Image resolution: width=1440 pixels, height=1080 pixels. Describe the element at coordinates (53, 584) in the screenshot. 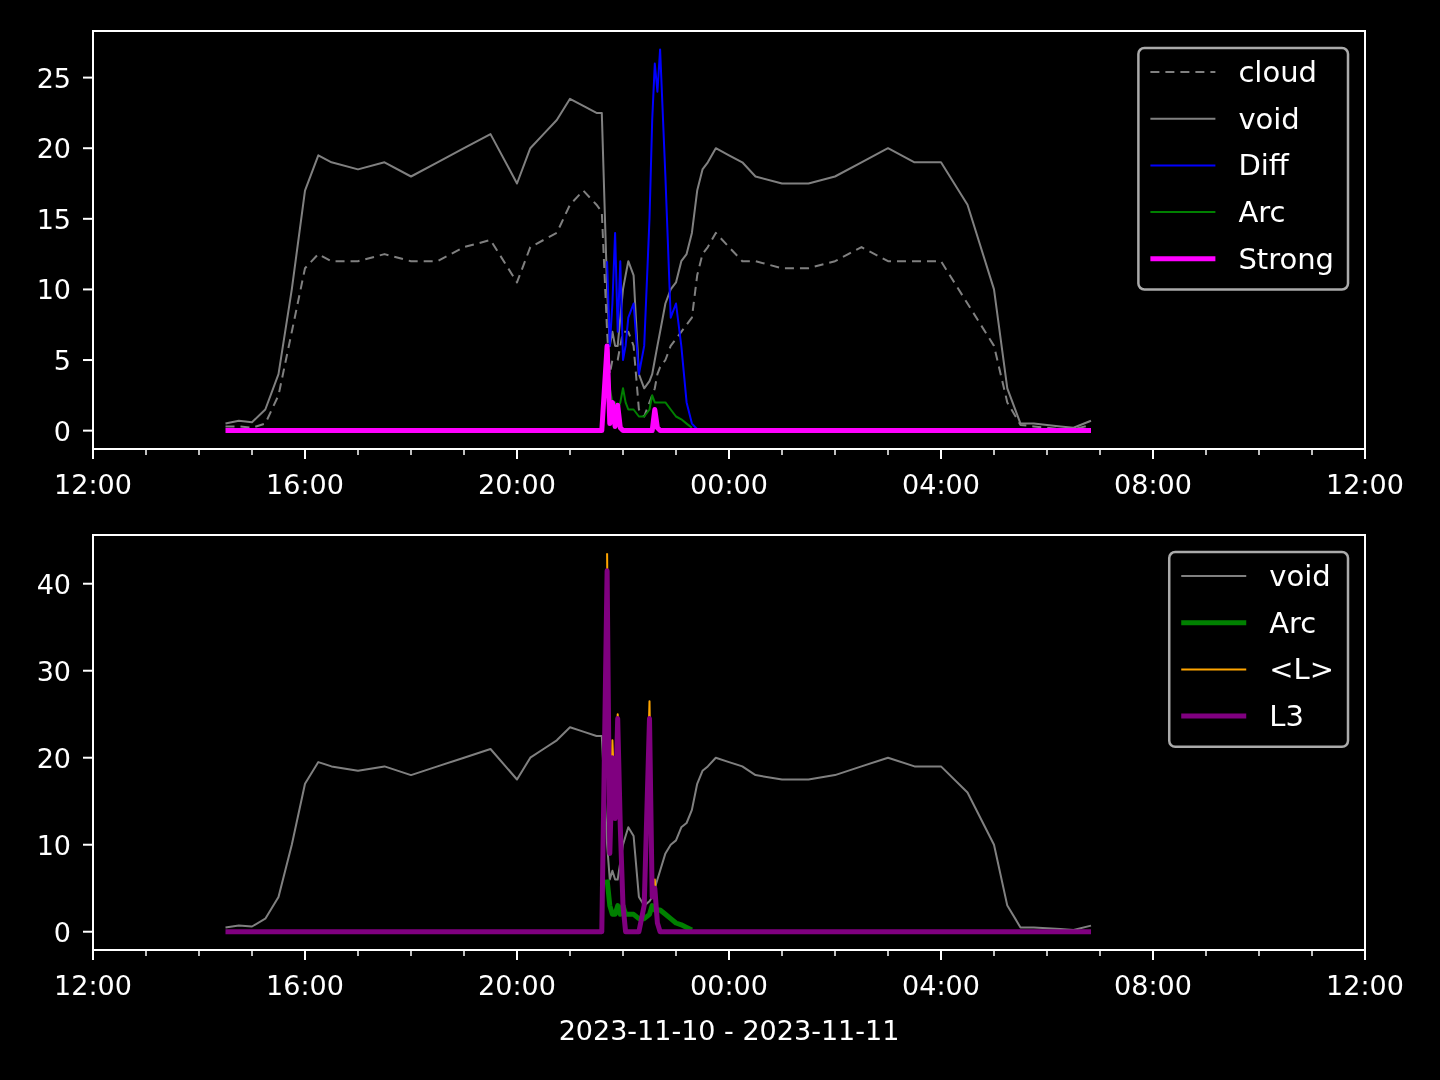

I see `y-tick-label: 40` at that location.